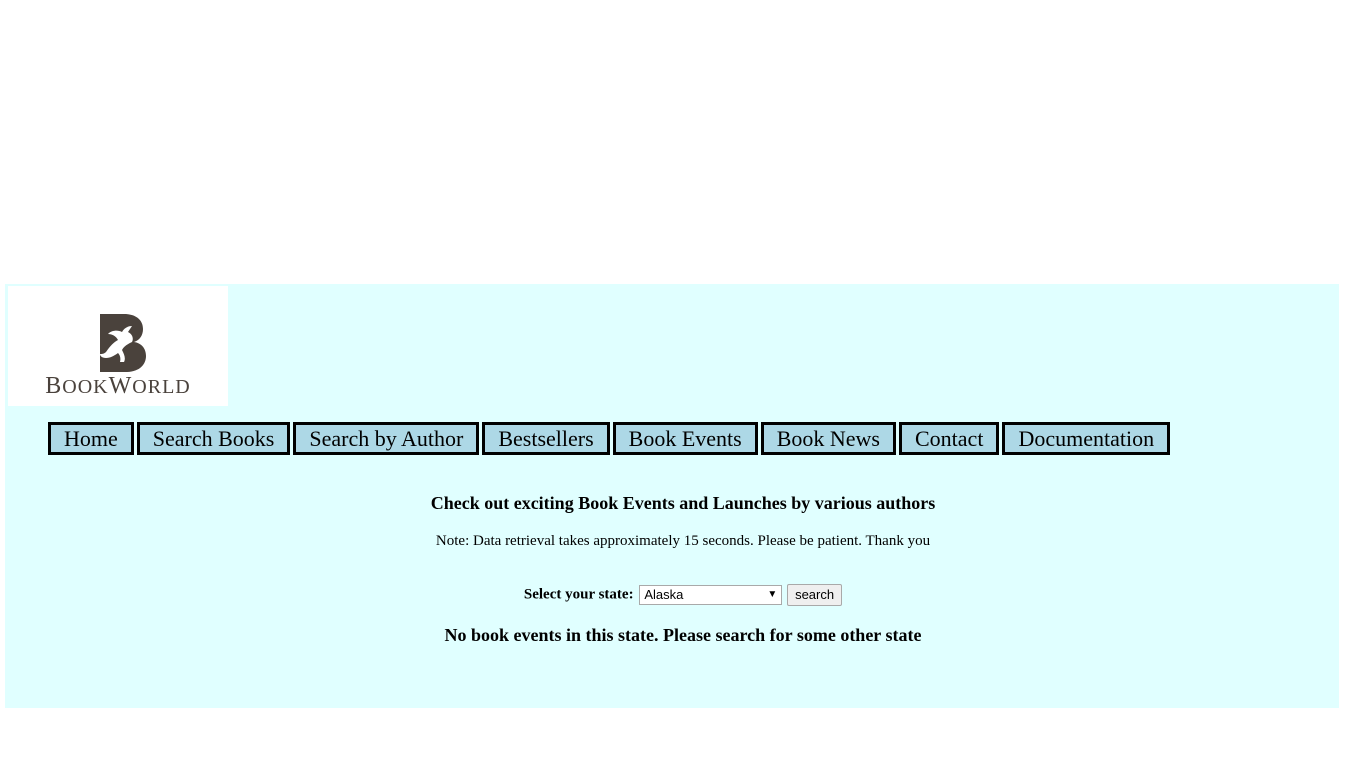 This screenshot has width=1366, height=768. I want to click on dropdown-arrow-icon: ▼, so click(772, 594).